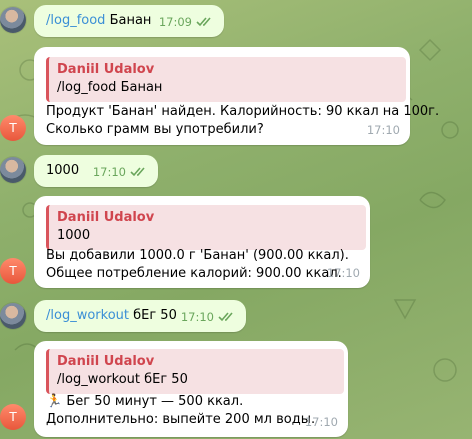  I want to click on reply-text: 1000, so click(74, 235).